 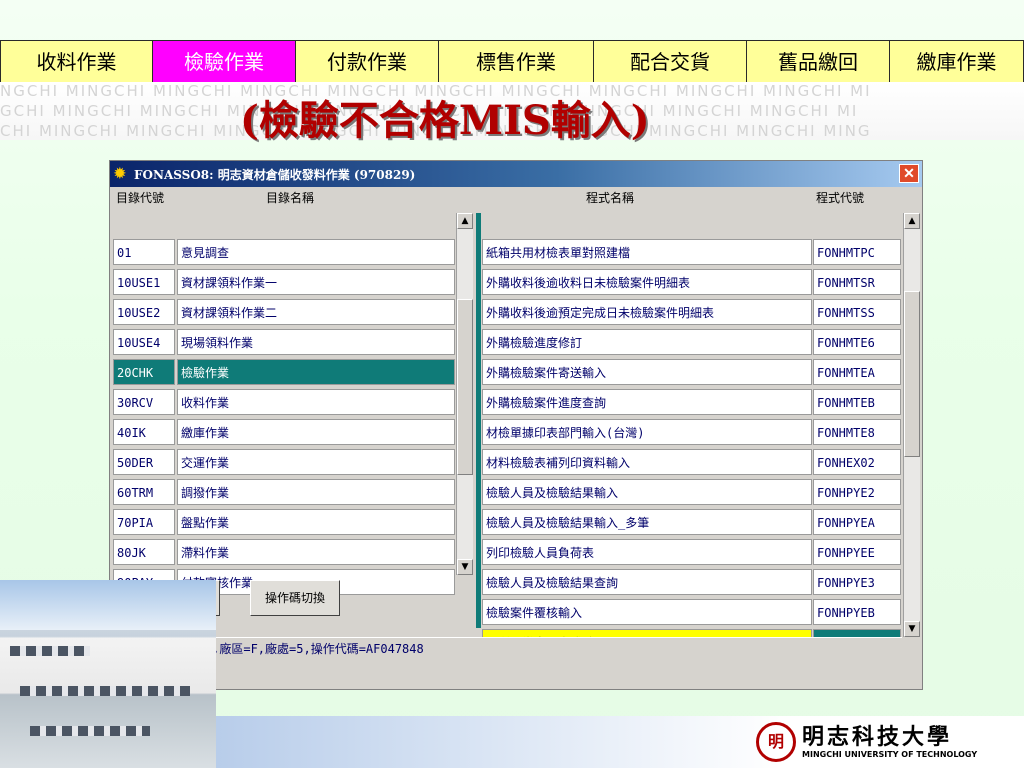 I want to click on switch-code-button: 操作碼切換, so click(x=295, y=598).